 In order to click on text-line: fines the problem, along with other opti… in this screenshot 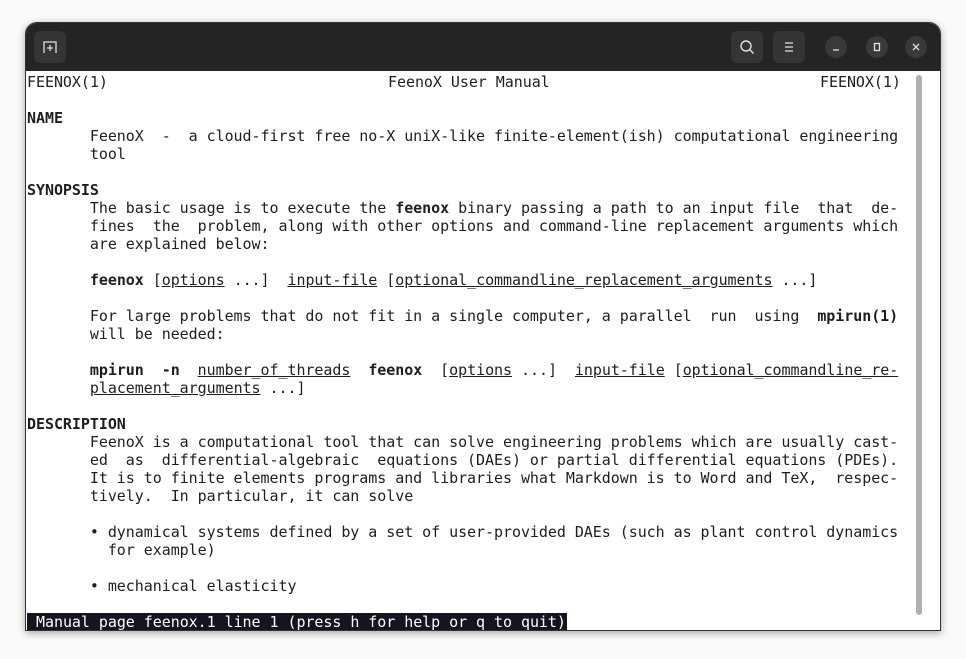, I will do `click(462, 226)`.